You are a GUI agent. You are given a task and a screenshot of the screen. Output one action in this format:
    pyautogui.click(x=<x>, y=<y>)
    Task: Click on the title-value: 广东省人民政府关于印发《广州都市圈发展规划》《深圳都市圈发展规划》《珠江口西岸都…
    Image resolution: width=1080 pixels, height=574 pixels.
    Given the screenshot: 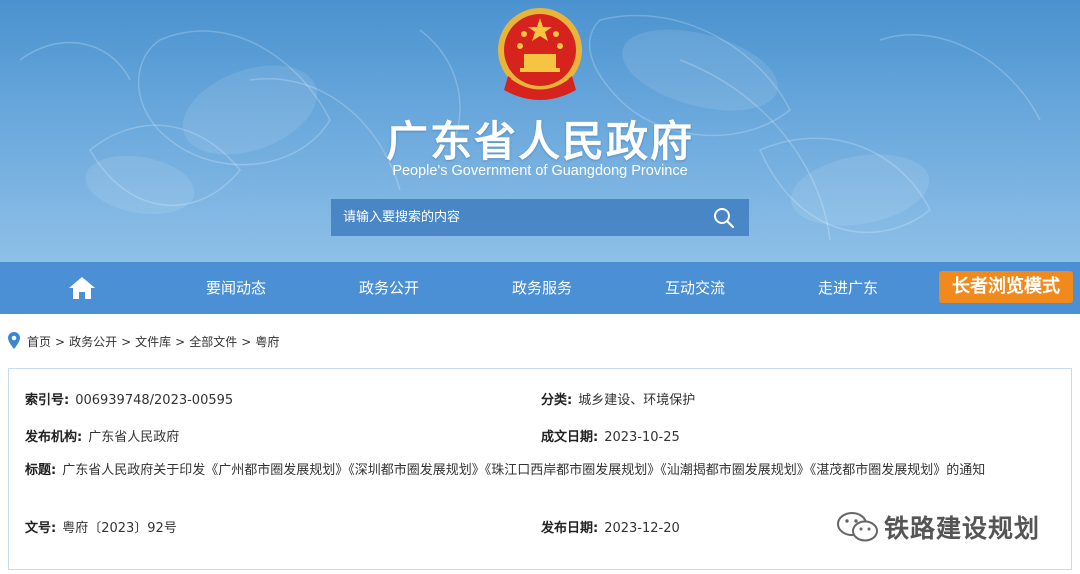 What is the action you would take?
    pyautogui.click(x=524, y=470)
    